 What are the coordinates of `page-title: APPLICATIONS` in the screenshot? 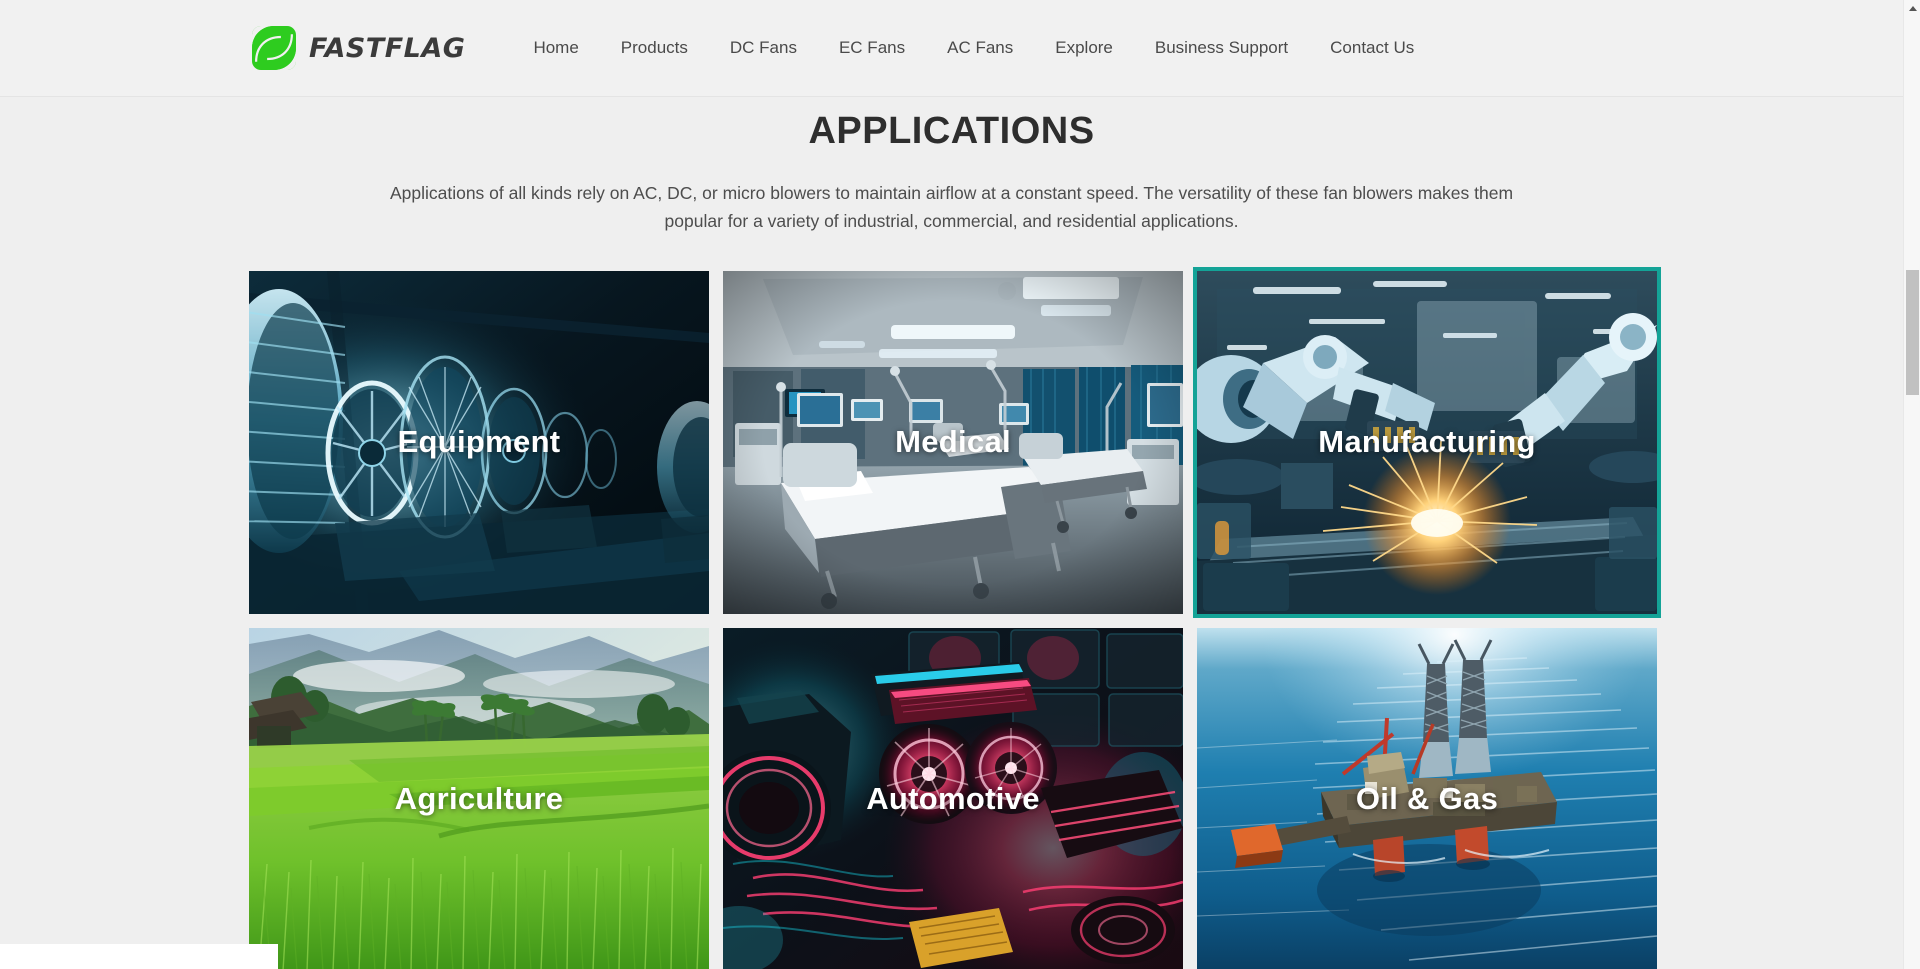 It's located at (951, 131).